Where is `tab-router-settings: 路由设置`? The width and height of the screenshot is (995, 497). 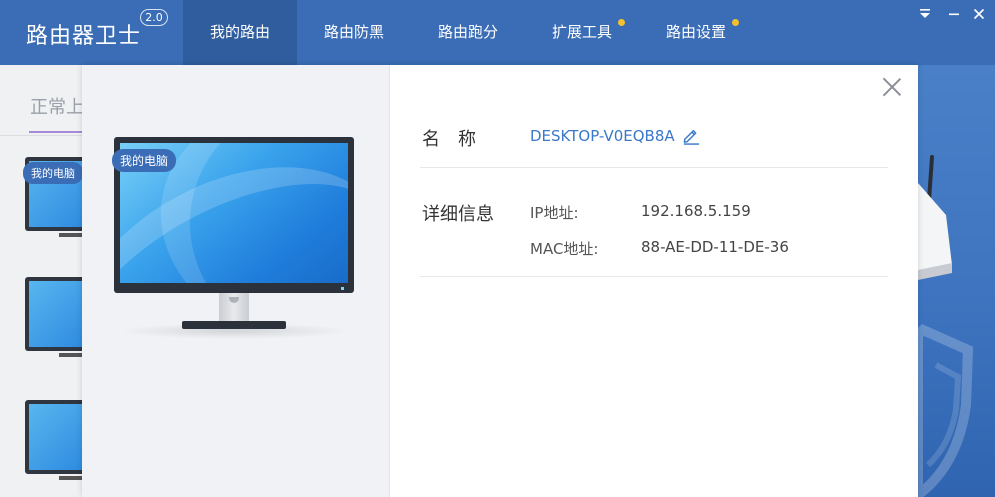
tab-router-settings: 路由设置 is located at coordinates (696, 32).